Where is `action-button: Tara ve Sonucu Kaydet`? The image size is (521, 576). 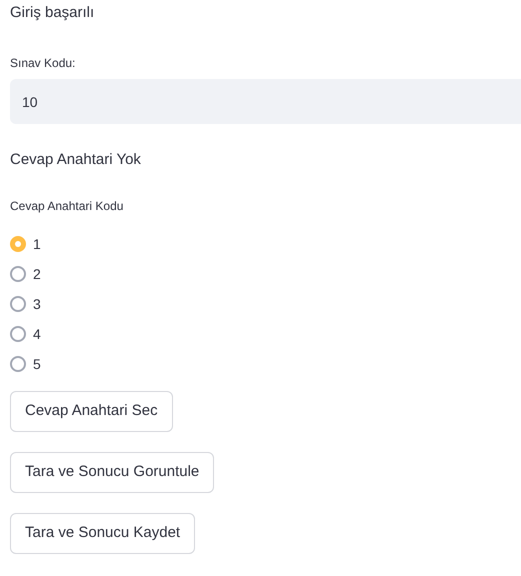
action-button: Tara ve Sonucu Kaydet is located at coordinates (103, 533).